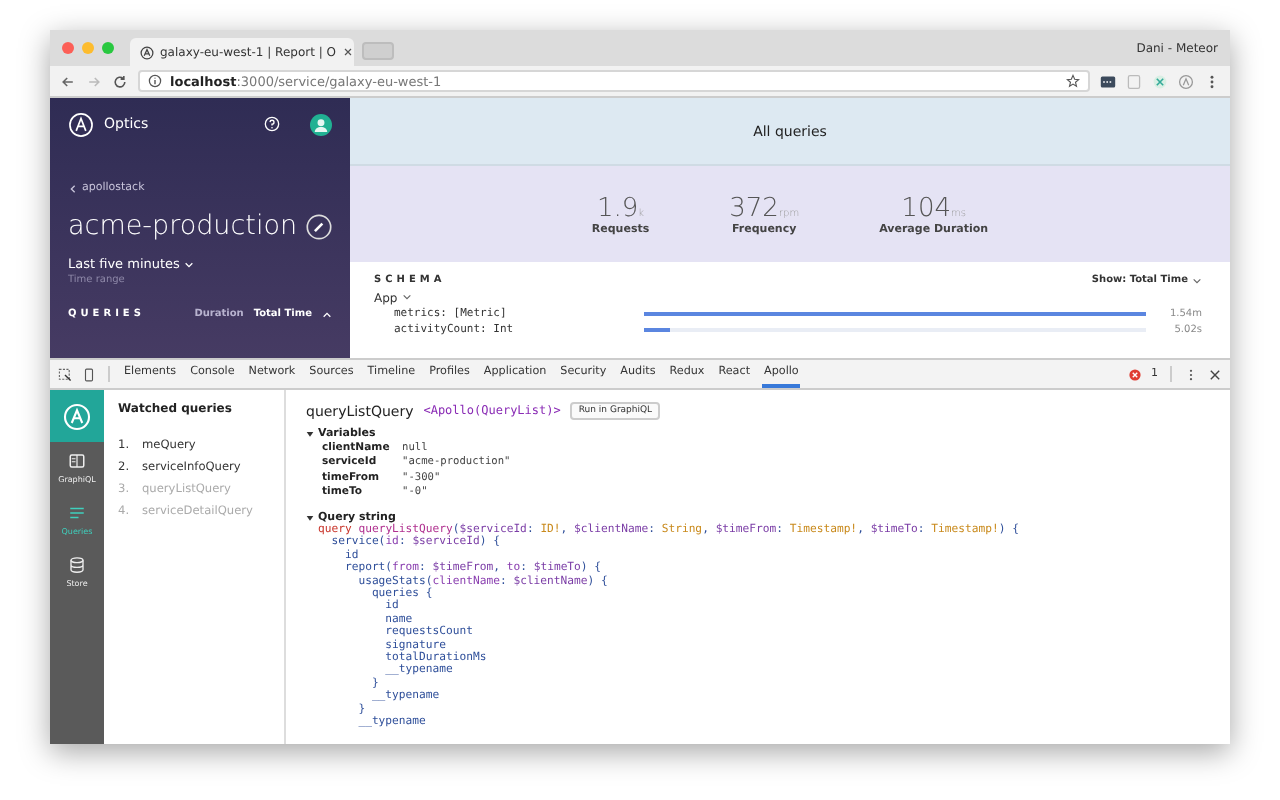 The image size is (1280, 800). Describe the element at coordinates (272, 124) in the screenshot. I see `help-icon` at that location.